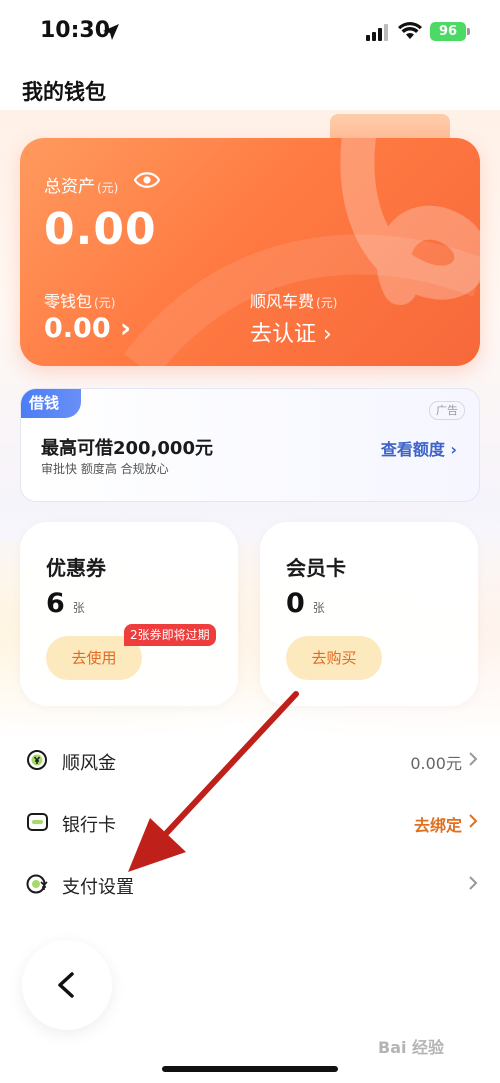 Image resolution: width=500 pixels, height=1083 pixels. I want to click on list-item-label: 银行卡, so click(89, 825).